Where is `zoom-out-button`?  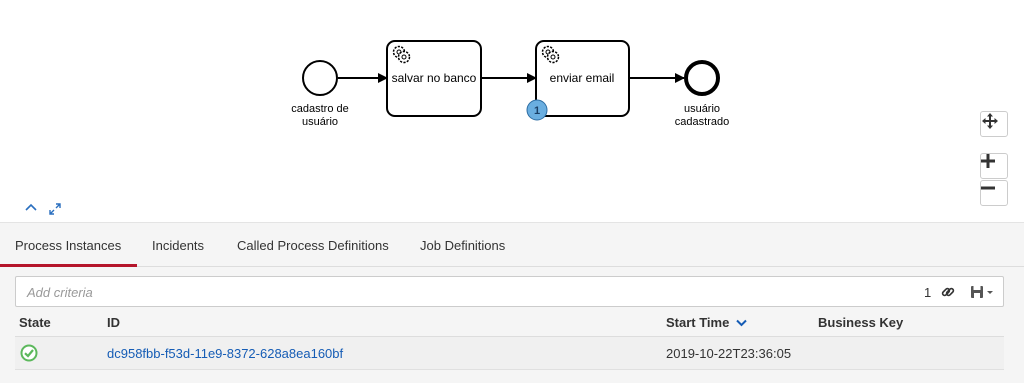 zoom-out-button is located at coordinates (994, 193).